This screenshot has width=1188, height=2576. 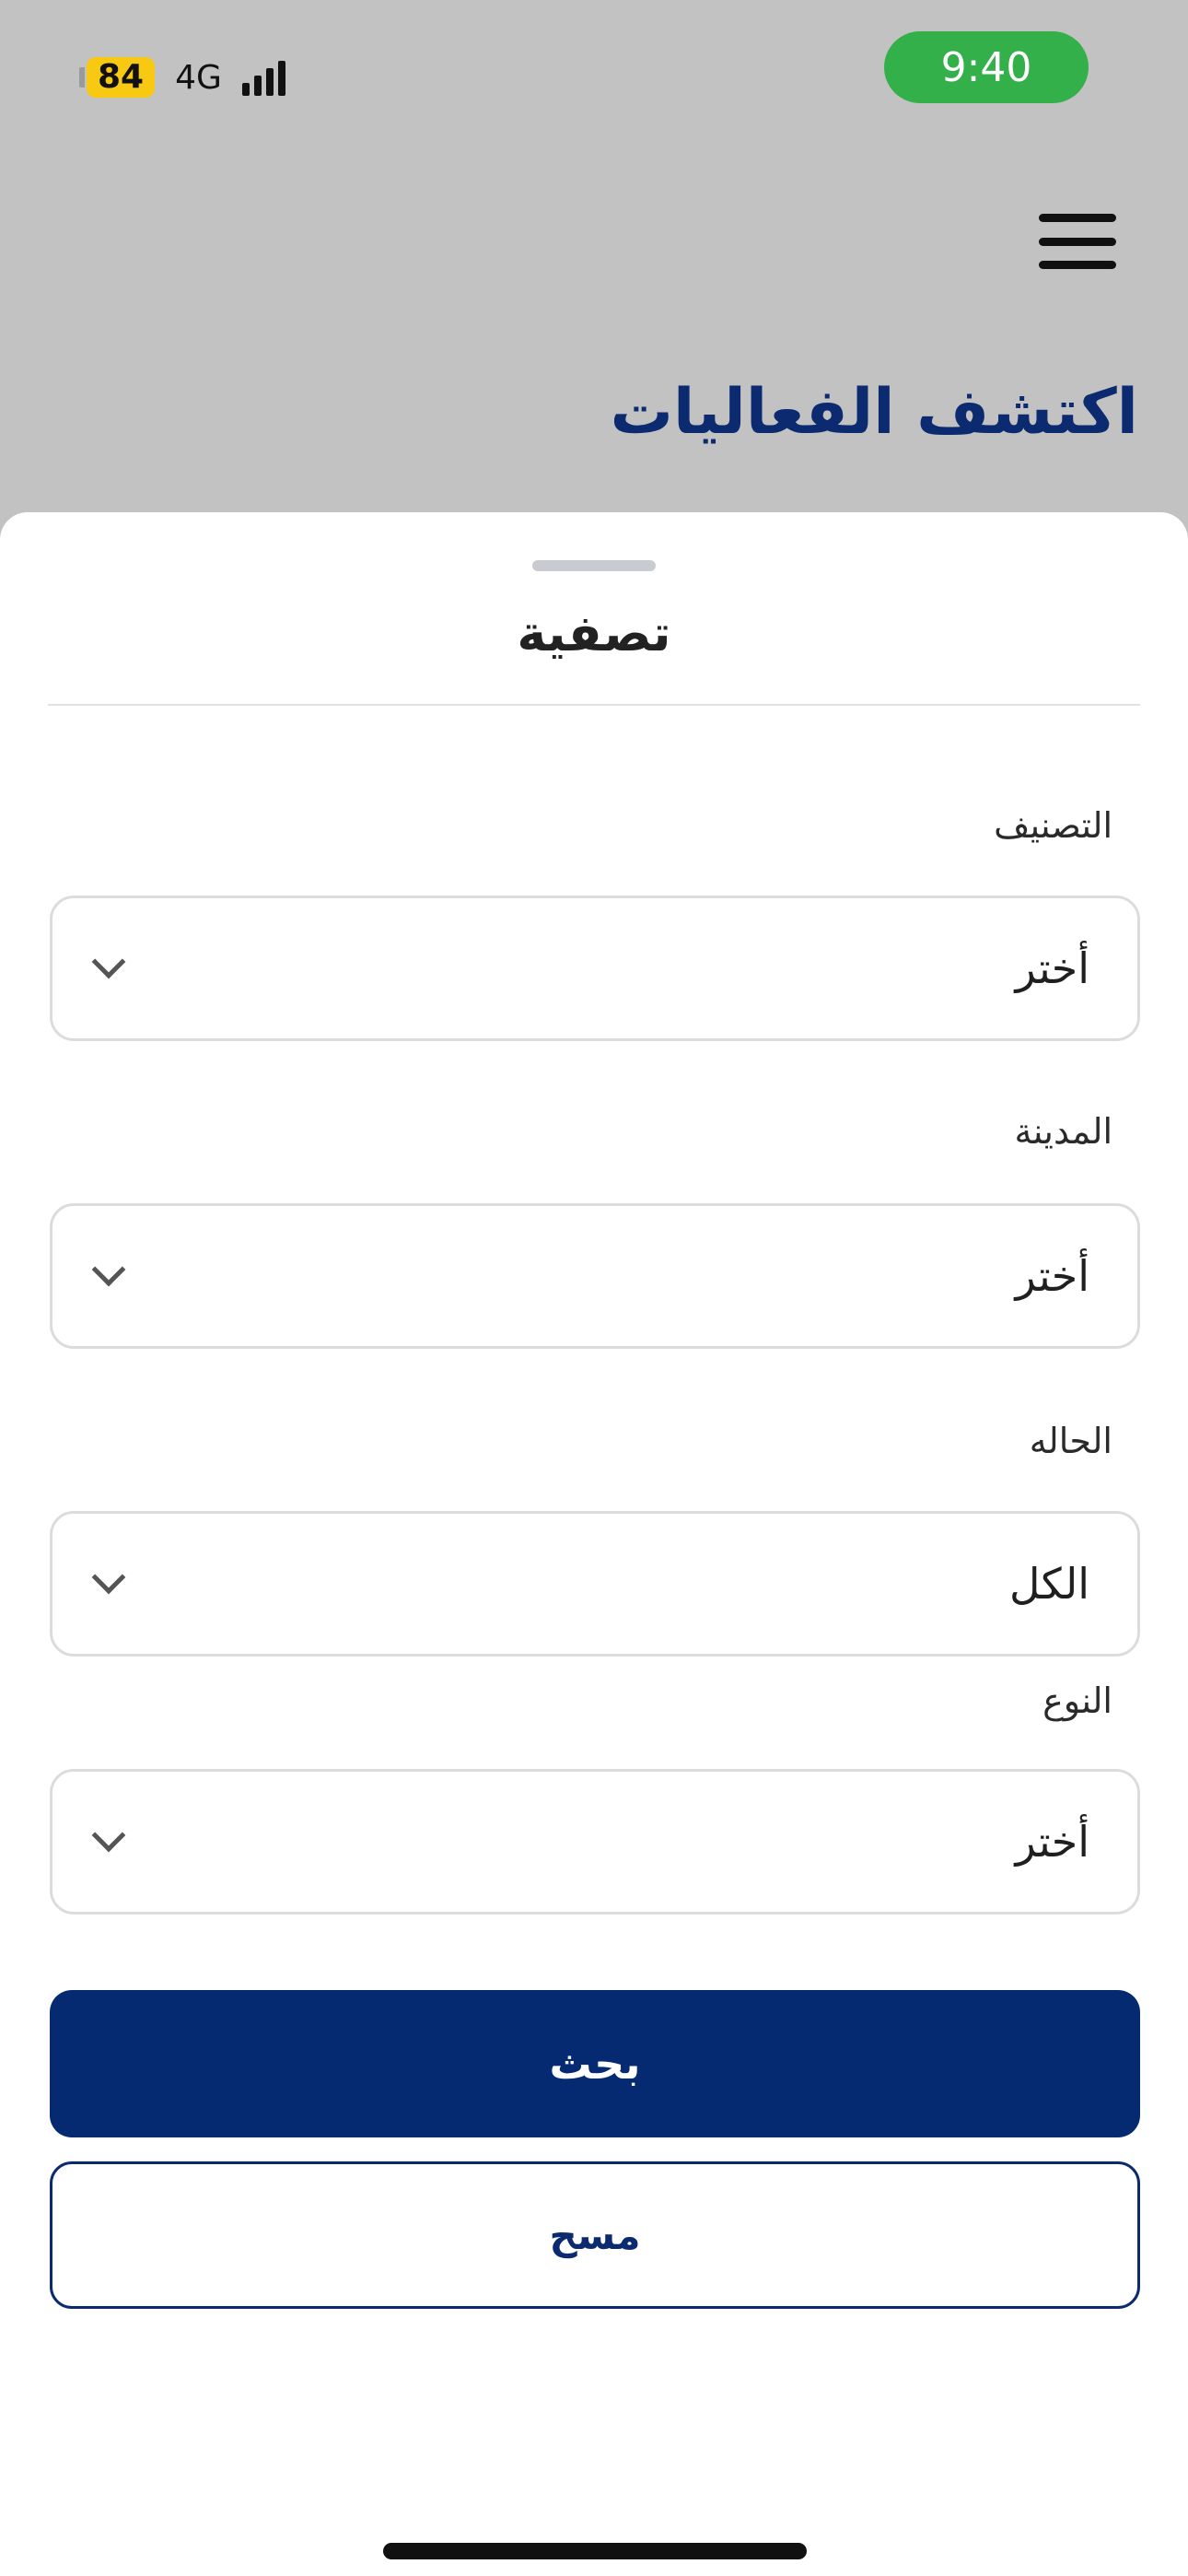 I want to click on sheet-grabber, so click(x=594, y=565).